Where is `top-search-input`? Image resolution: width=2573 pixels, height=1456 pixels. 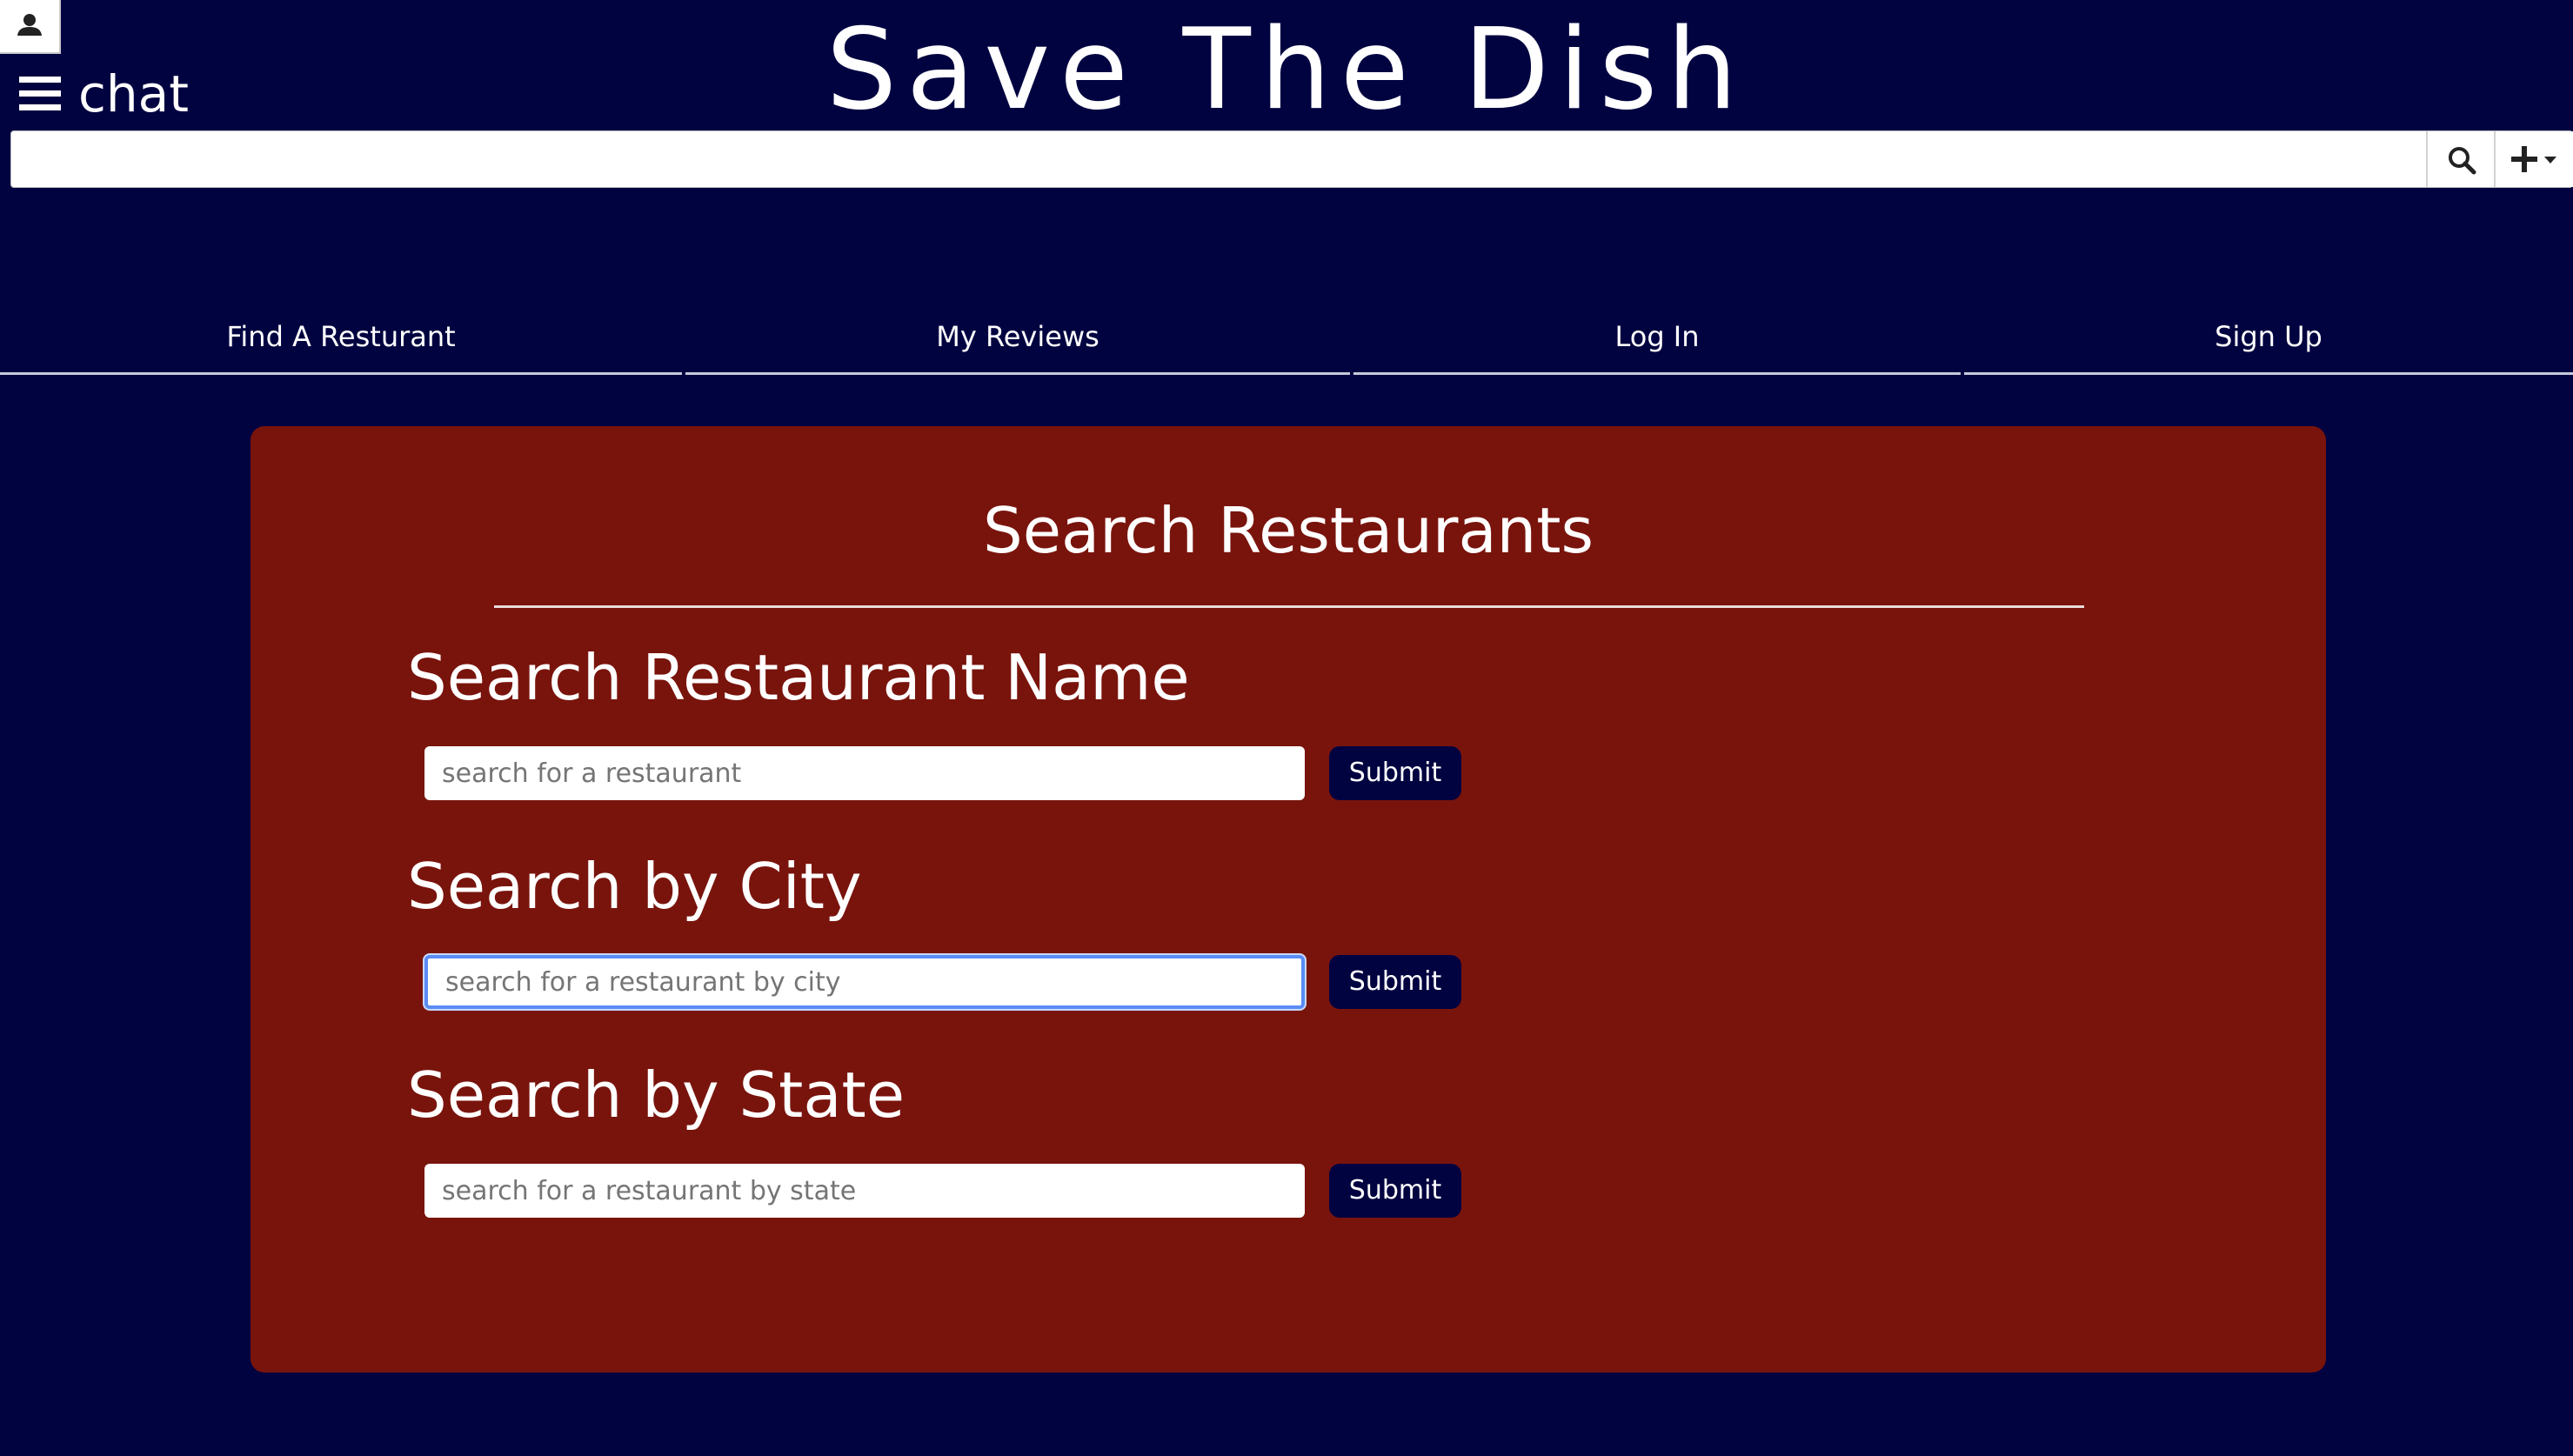 top-search-input is located at coordinates (1218, 159).